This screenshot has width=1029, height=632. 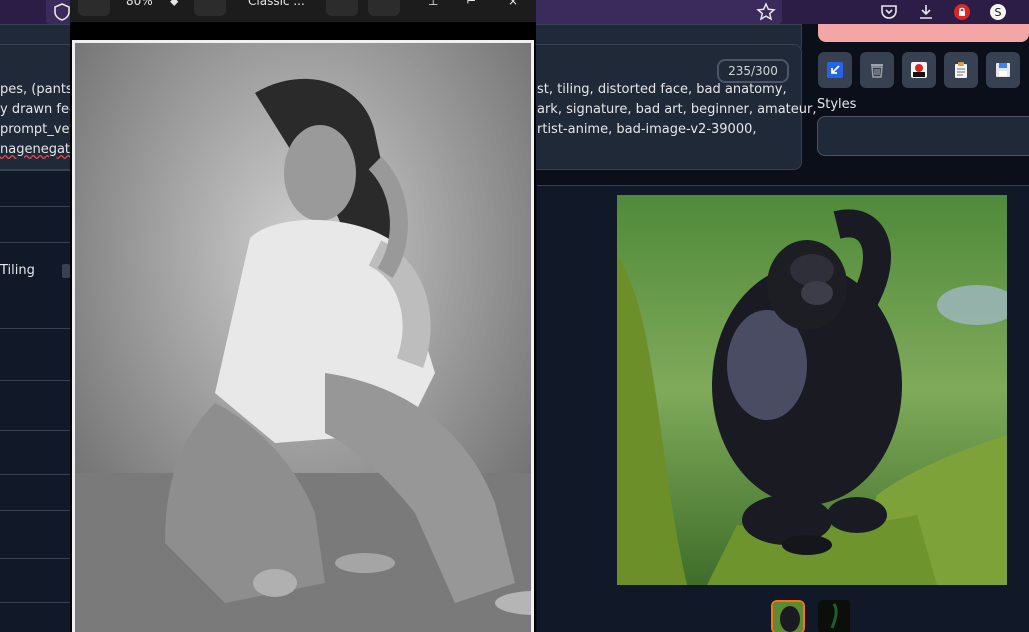 I want to click on clipboard-icon, so click(x=961, y=70).